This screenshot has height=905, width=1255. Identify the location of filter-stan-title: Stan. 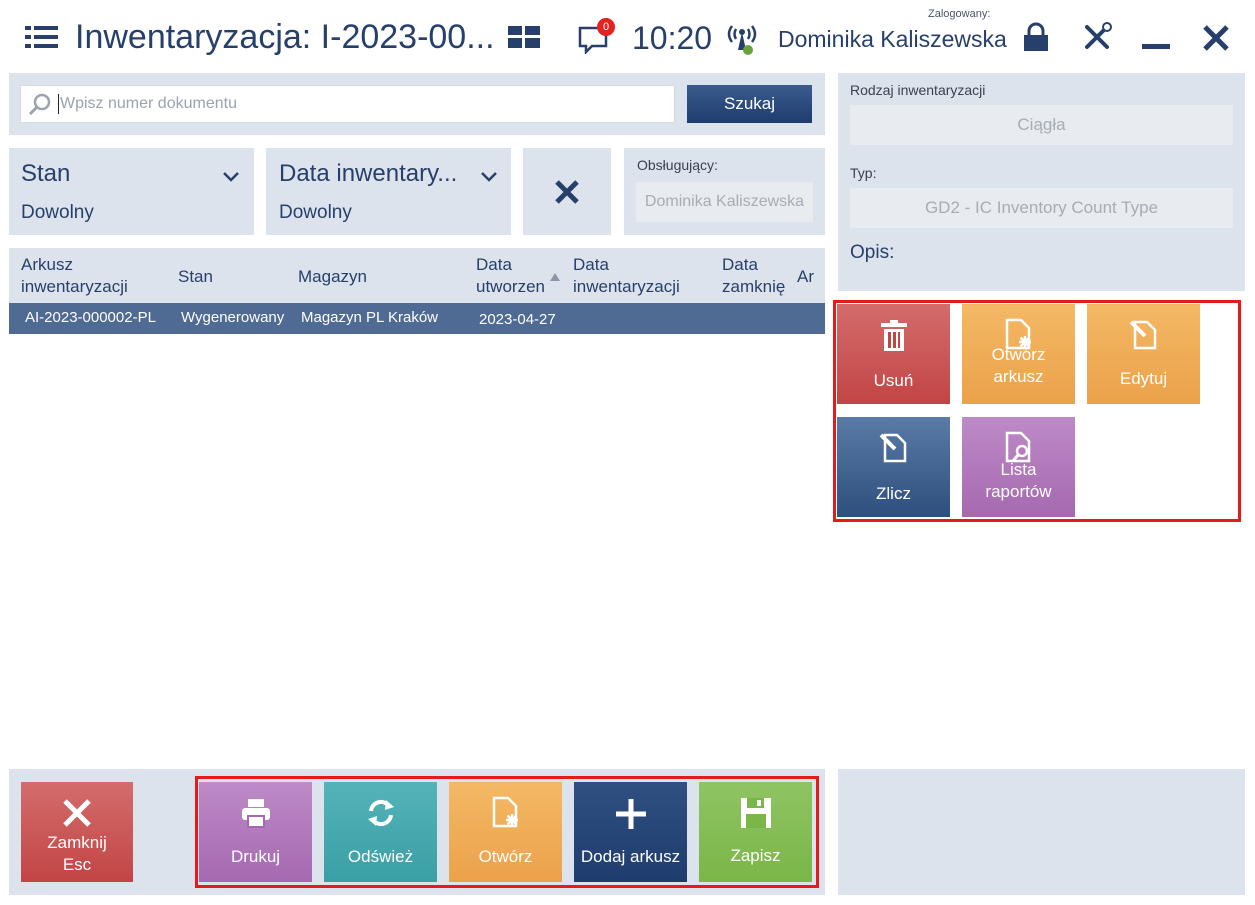
(46, 173).